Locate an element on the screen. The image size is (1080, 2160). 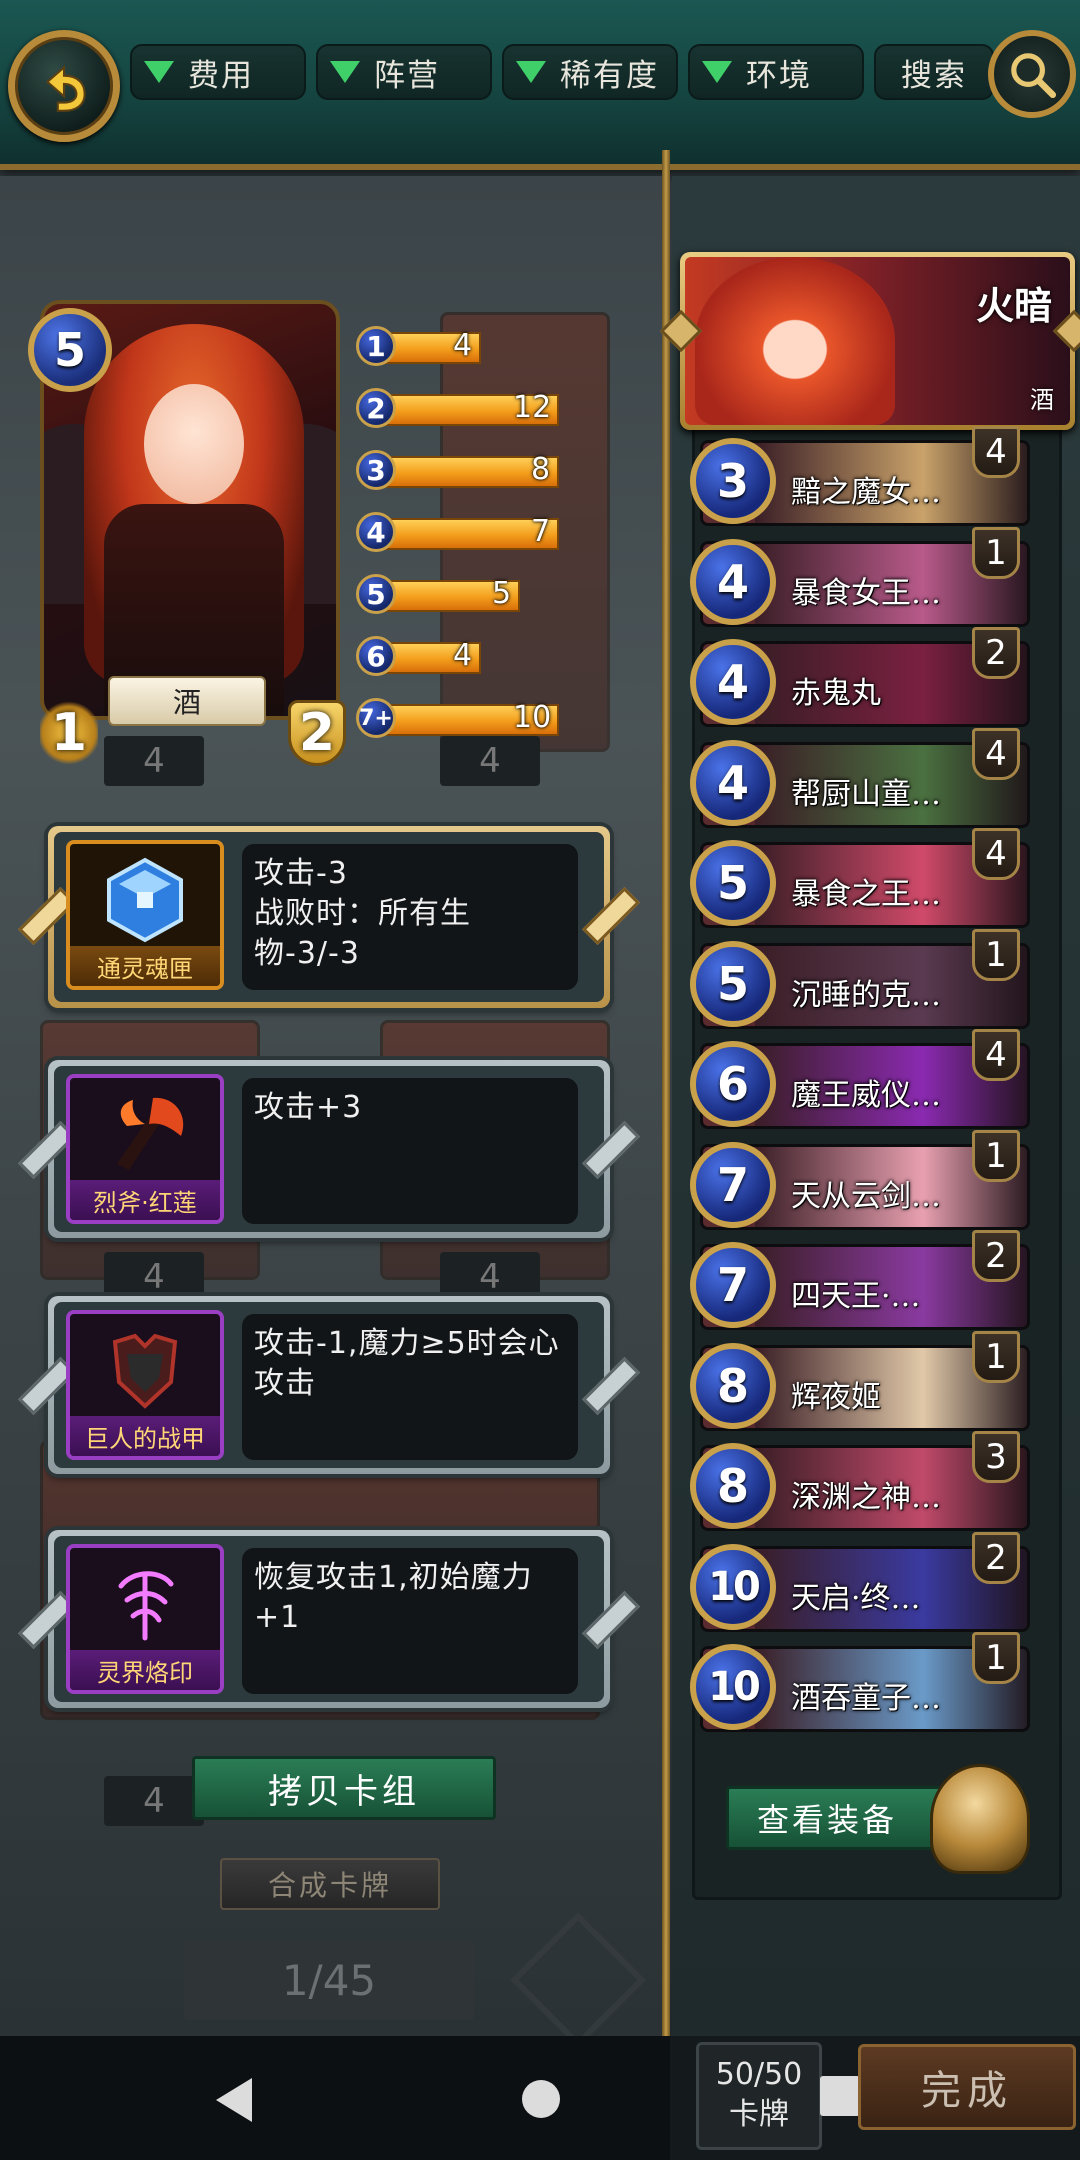
column-divider is located at coordinates (666, 1095).